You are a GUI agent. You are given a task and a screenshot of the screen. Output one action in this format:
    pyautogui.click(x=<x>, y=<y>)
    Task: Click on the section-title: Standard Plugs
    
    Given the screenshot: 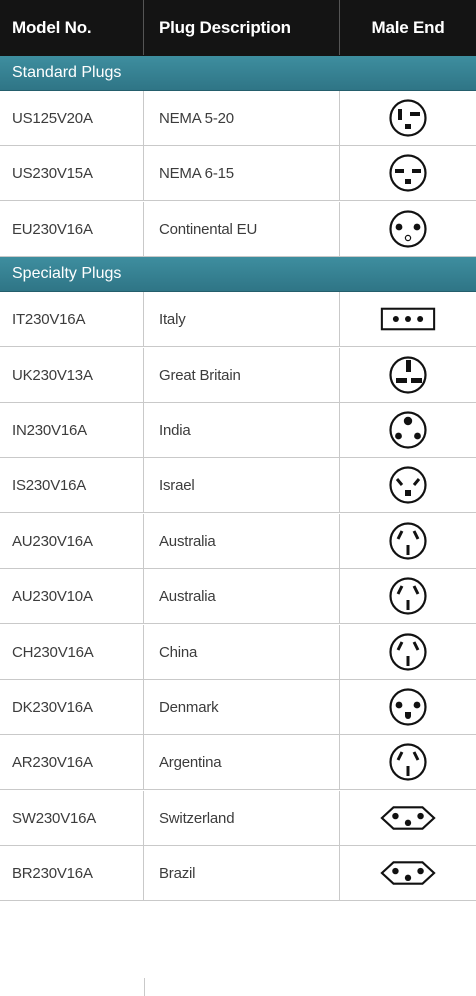 What is the action you would take?
    pyautogui.click(x=67, y=72)
    